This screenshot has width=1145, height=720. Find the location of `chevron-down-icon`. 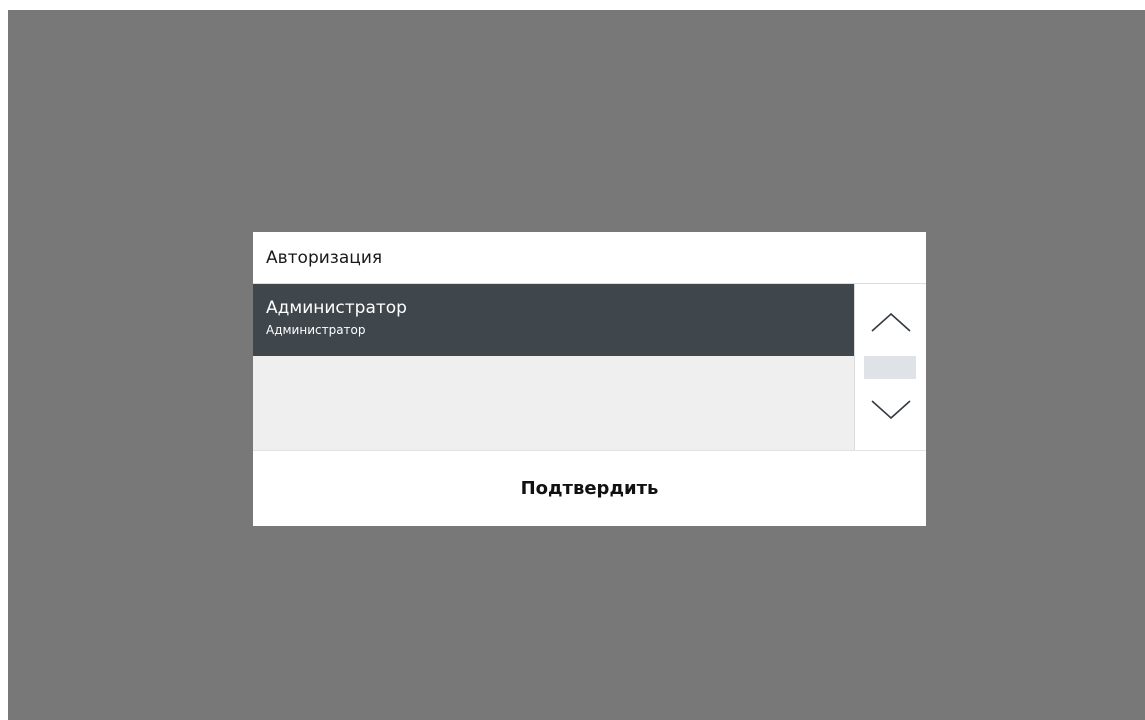

chevron-down-icon is located at coordinates (891, 410).